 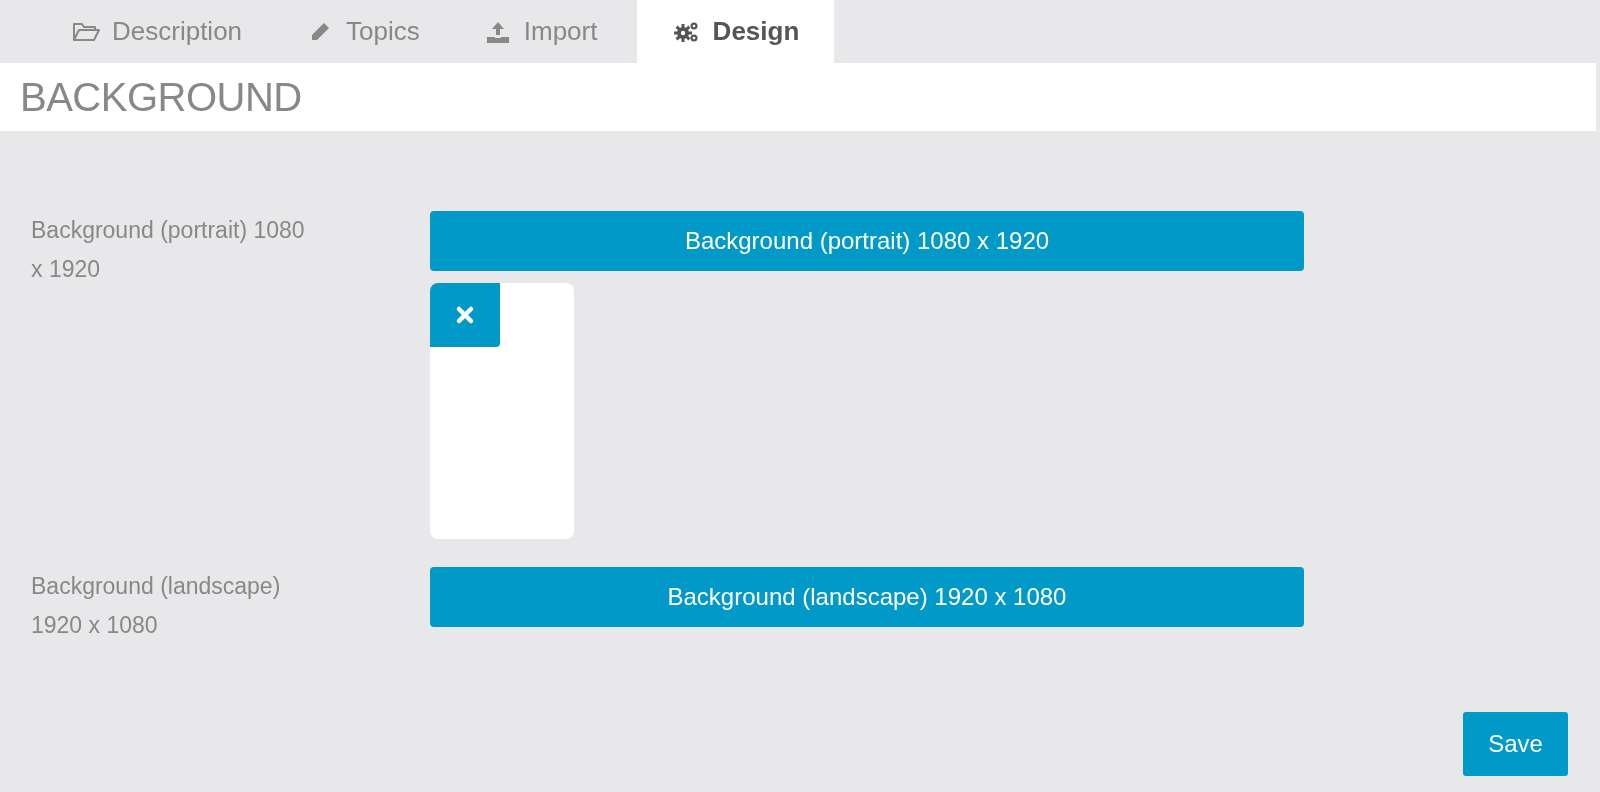 What do you see at coordinates (161, 97) in the screenshot?
I see `section-title: BACKGROUND` at bounding box center [161, 97].